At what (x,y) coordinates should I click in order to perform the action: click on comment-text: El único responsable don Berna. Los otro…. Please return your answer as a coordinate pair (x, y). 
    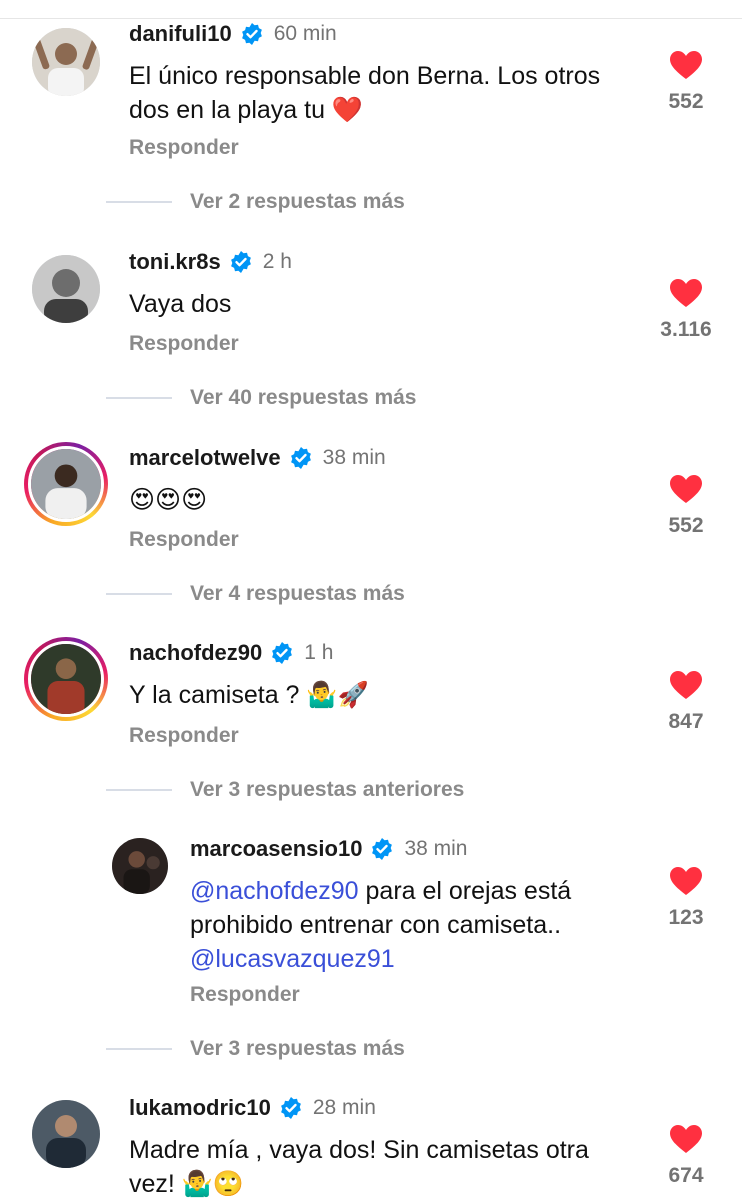
    Looking at the image, I should click on (365, 93).